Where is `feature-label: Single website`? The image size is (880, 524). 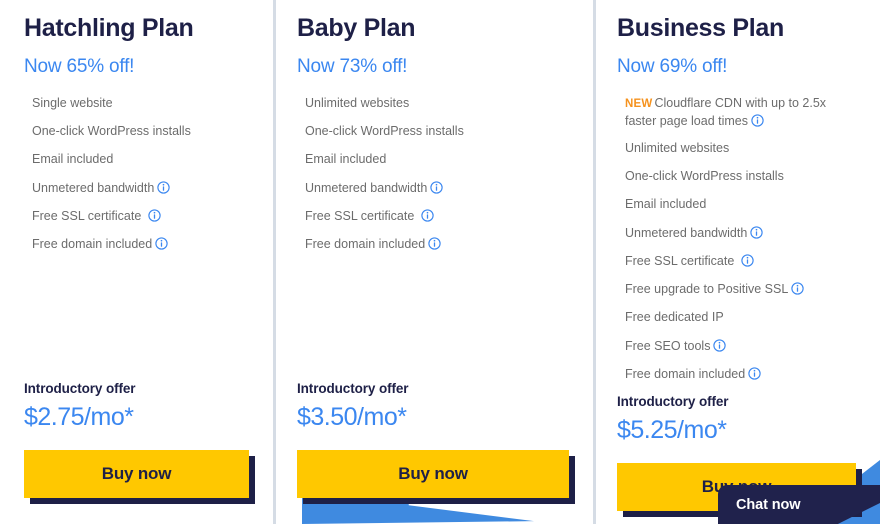
feature-label: Single website is located at coordinates (72, 102).